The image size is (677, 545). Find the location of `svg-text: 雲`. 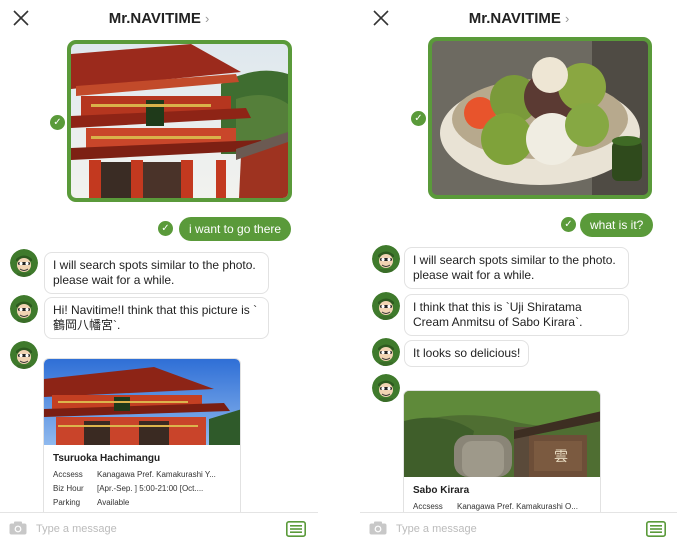

svg-text: 雲 is located at coordinates (561, 457).